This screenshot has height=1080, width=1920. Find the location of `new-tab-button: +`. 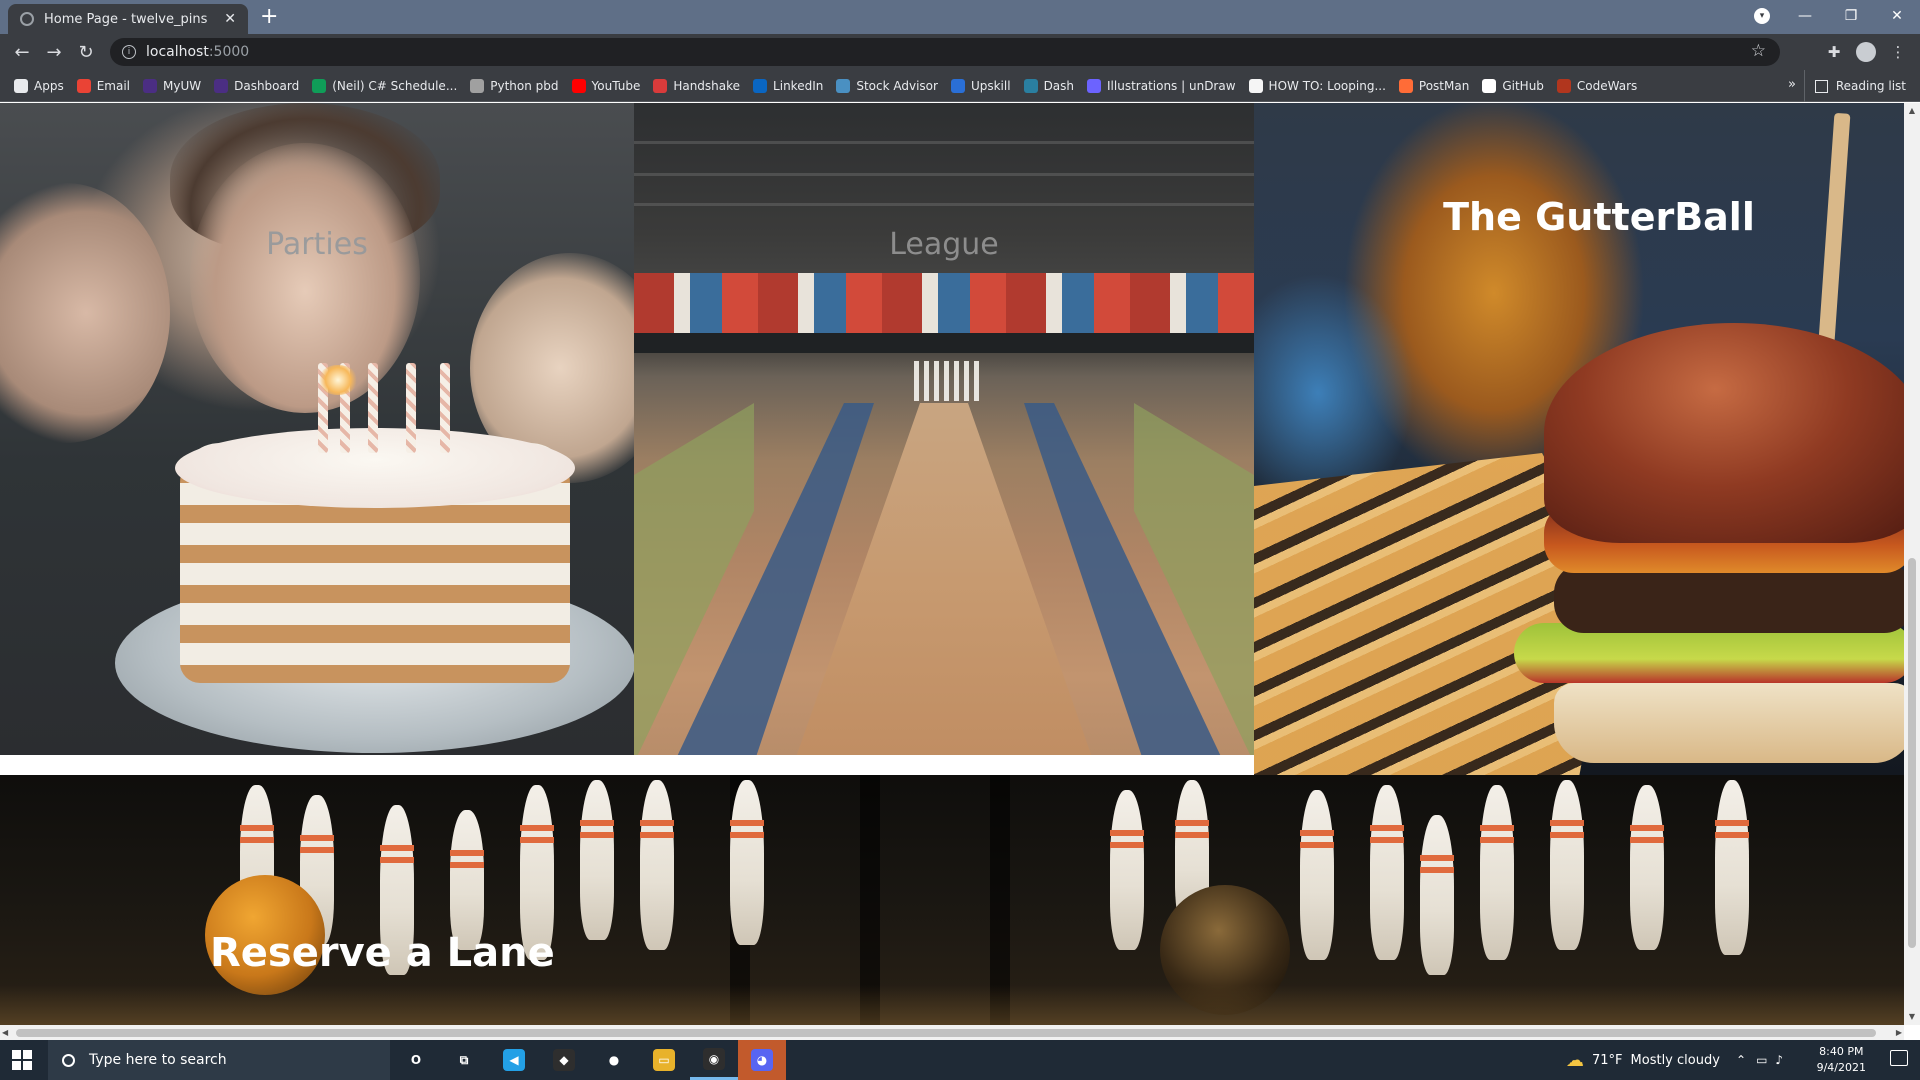

new-tab-button: + is located at coordinates (269, 17).